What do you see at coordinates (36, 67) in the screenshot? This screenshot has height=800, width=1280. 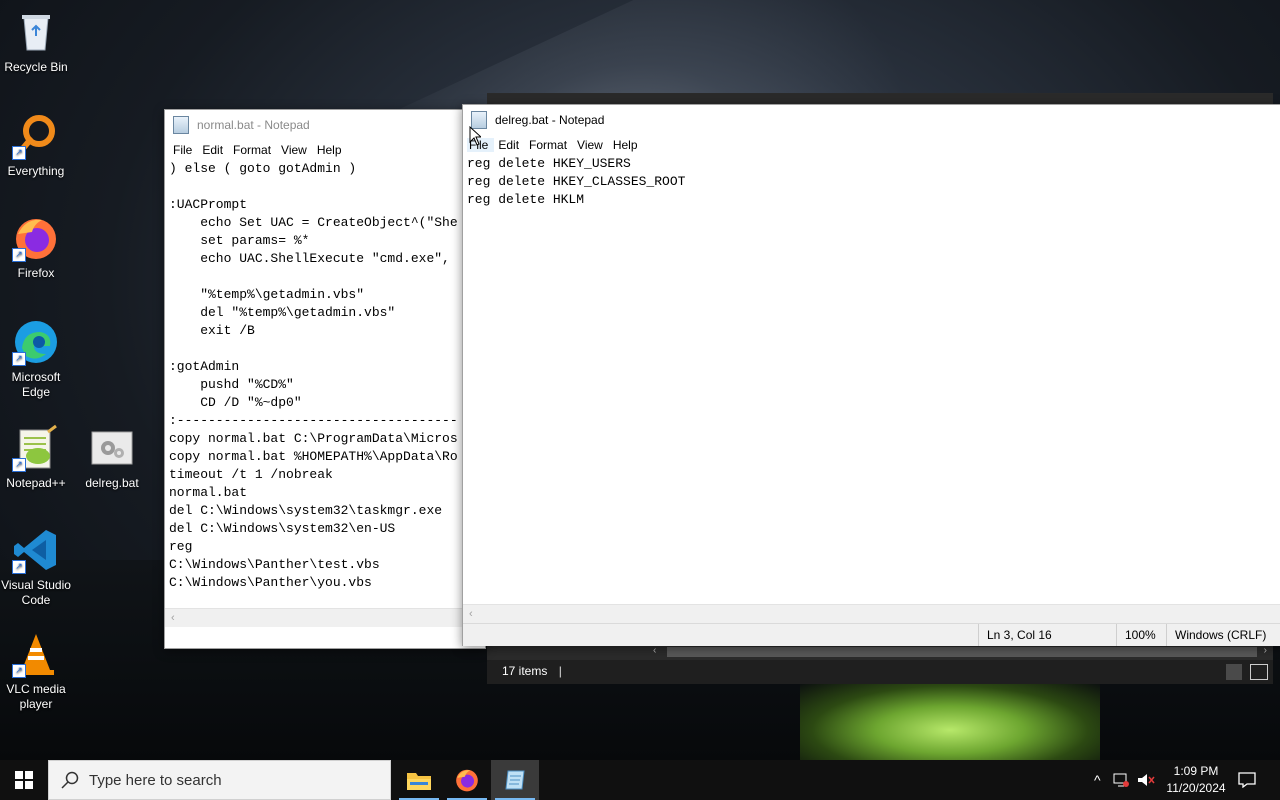 I see `desktop-icon-label: Recycle Bin` at bounding box center [36, 67].